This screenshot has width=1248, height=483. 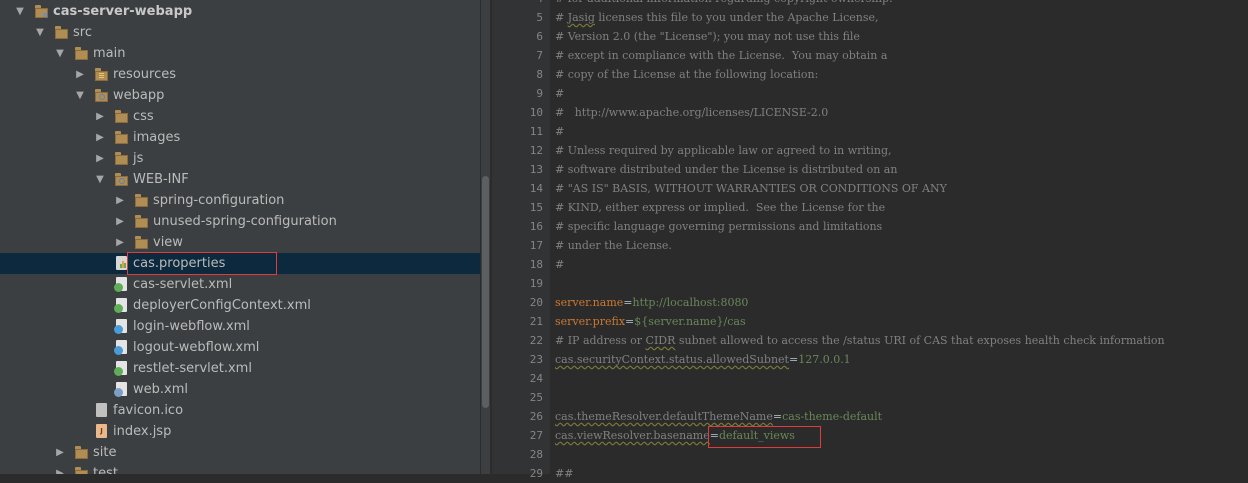 I want to click on tree-item-spring-configuration: ▶ spring-configuration, so click(x=240, y=200).